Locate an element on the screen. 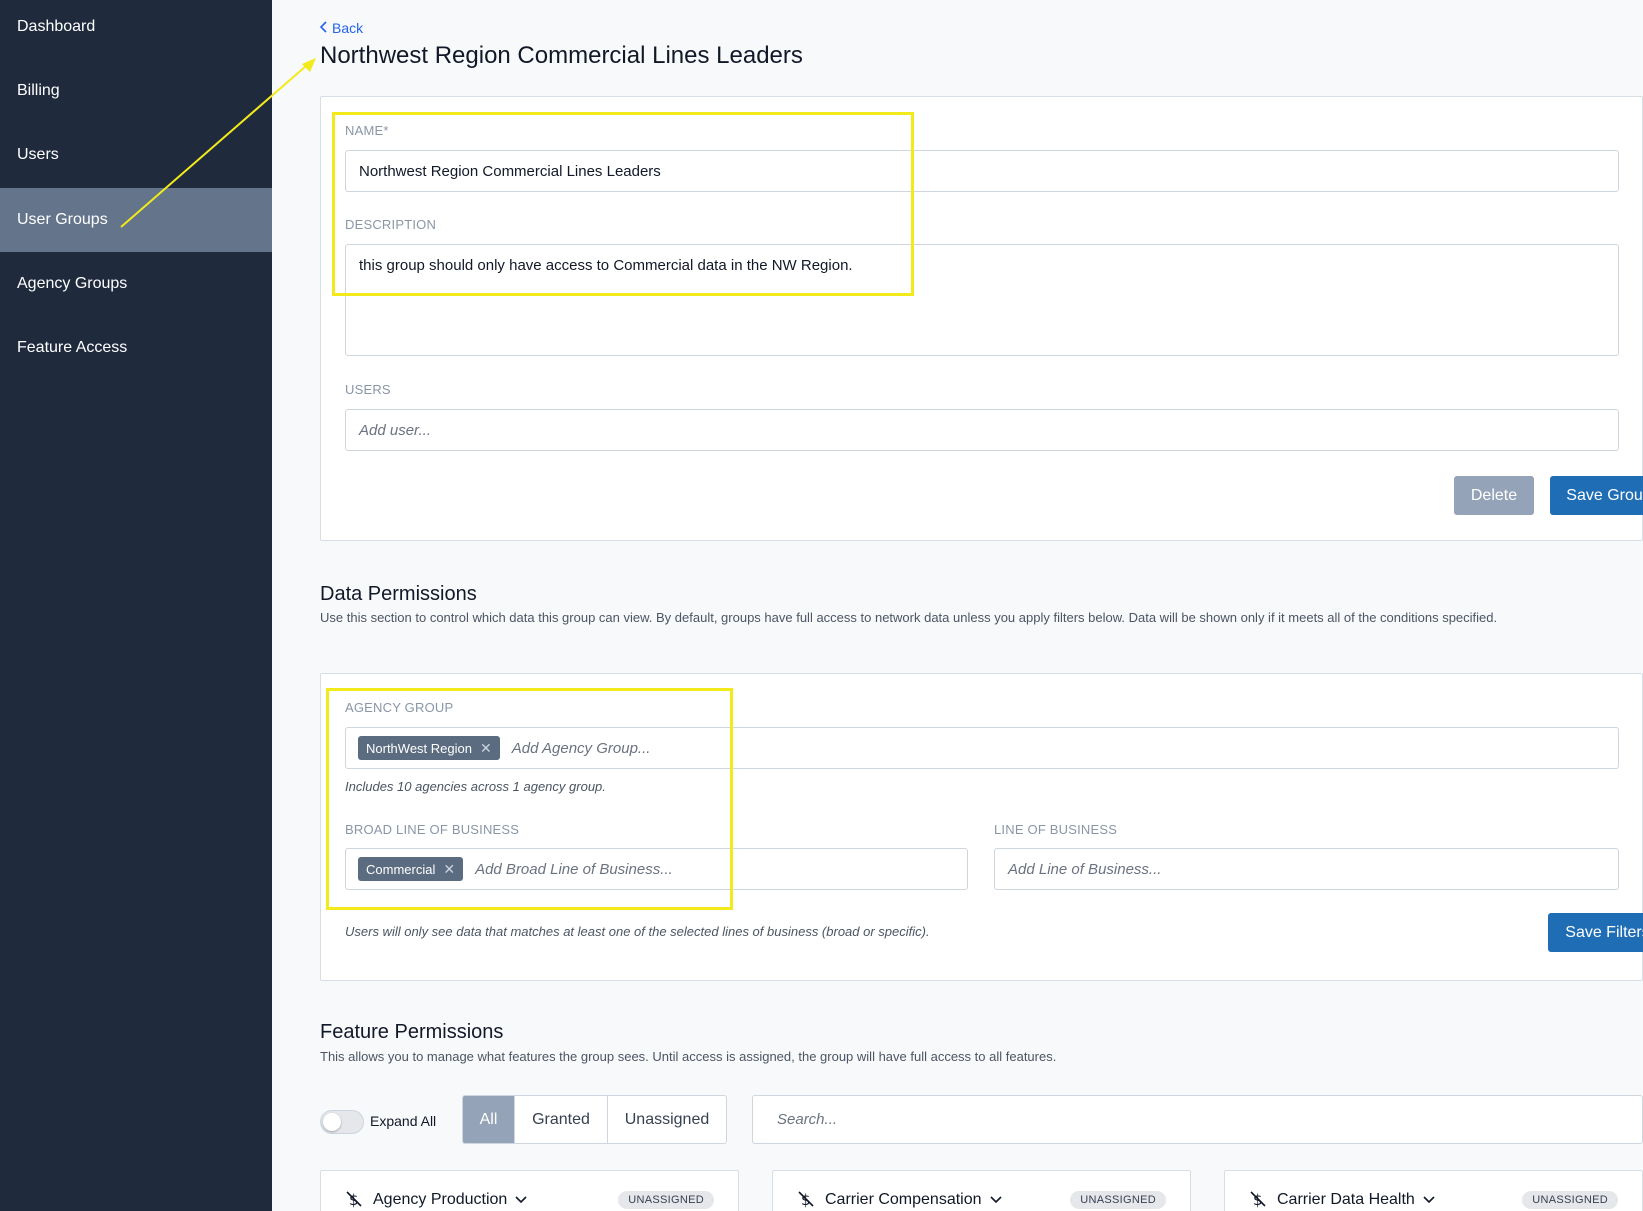 The height and width of the screenshot is (1211, 1643). back-link: Back is located at coordinates (341, 28).